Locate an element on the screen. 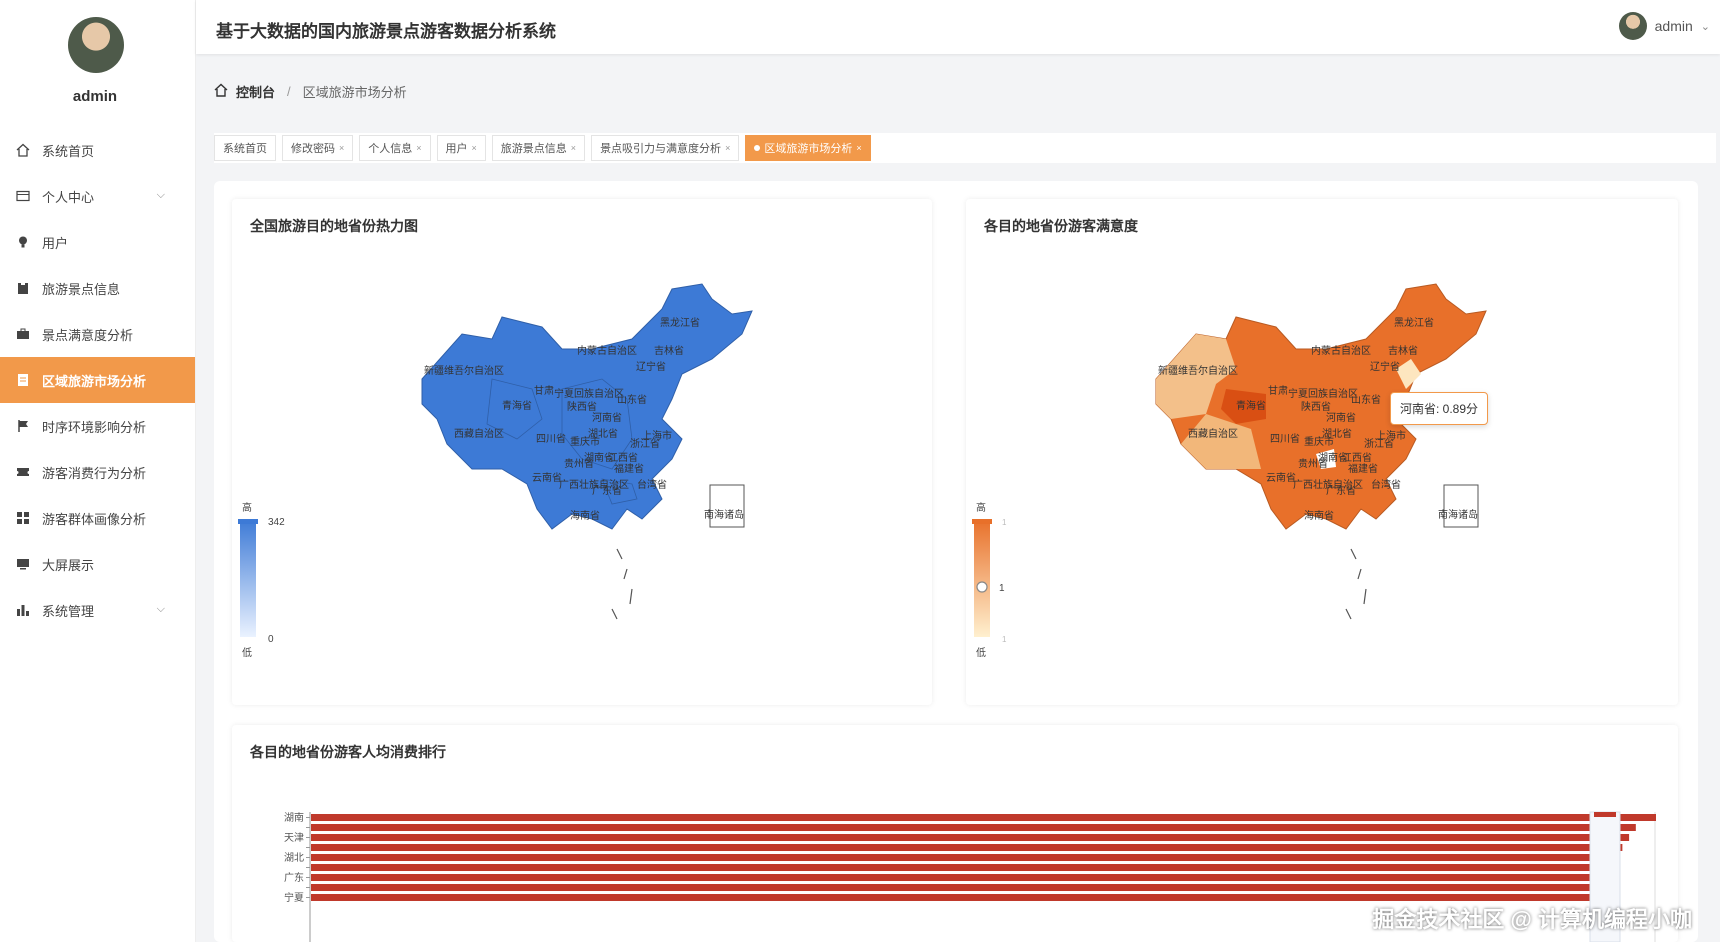 This screenshot has height=942, width=1720. sidebar-item-label: 时序环境影响分析 is located at coordinates (94, 427).